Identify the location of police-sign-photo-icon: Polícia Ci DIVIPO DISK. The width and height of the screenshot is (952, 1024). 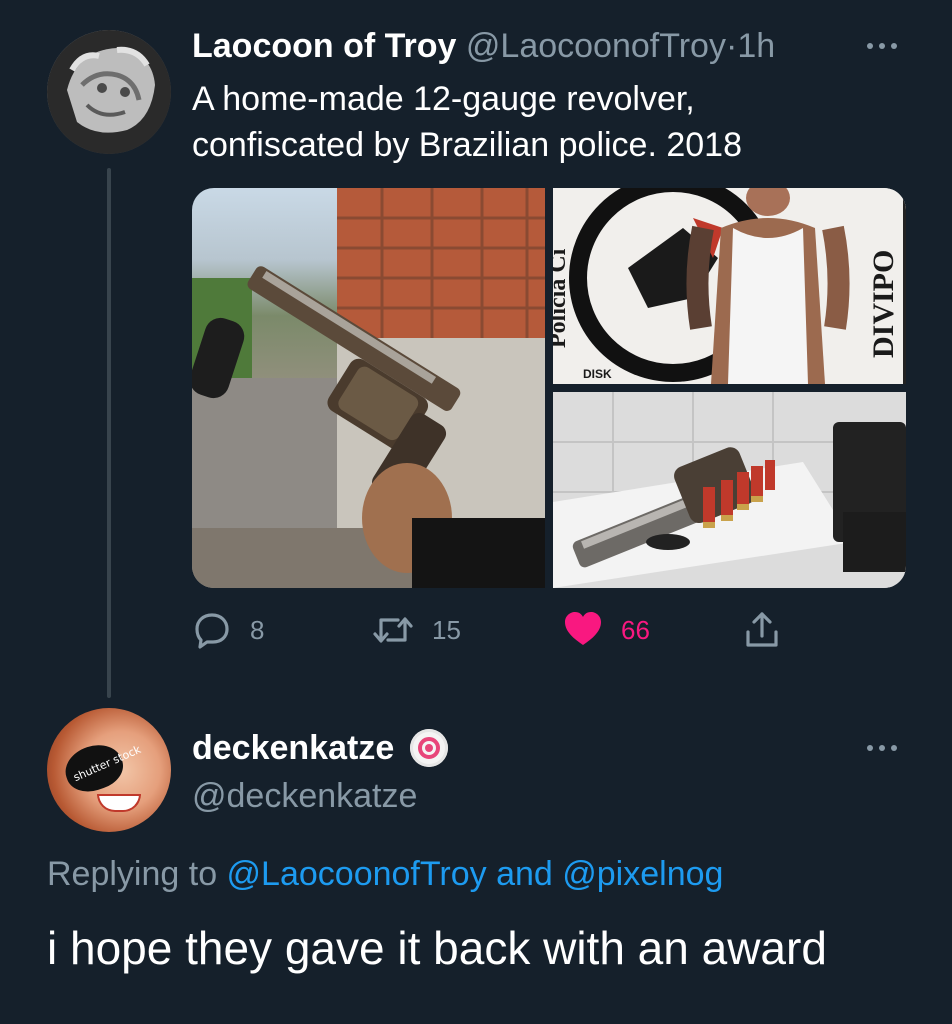
(729, 286).